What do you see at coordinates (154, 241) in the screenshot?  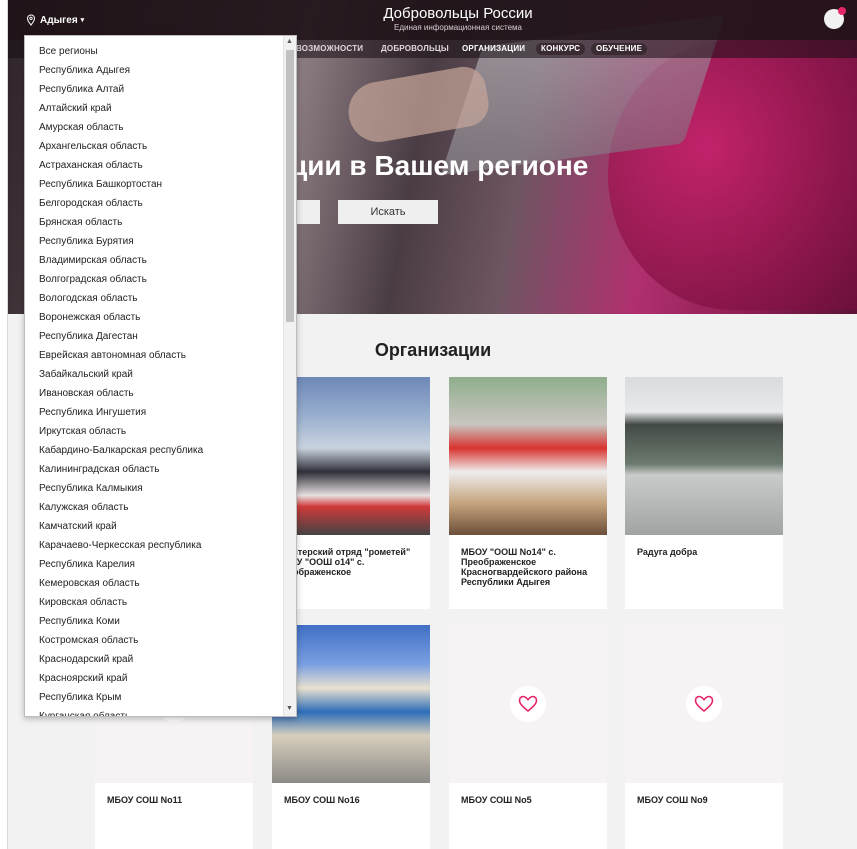 I see `region-option: Республика Бурятия` at bounding box center [154, 241].